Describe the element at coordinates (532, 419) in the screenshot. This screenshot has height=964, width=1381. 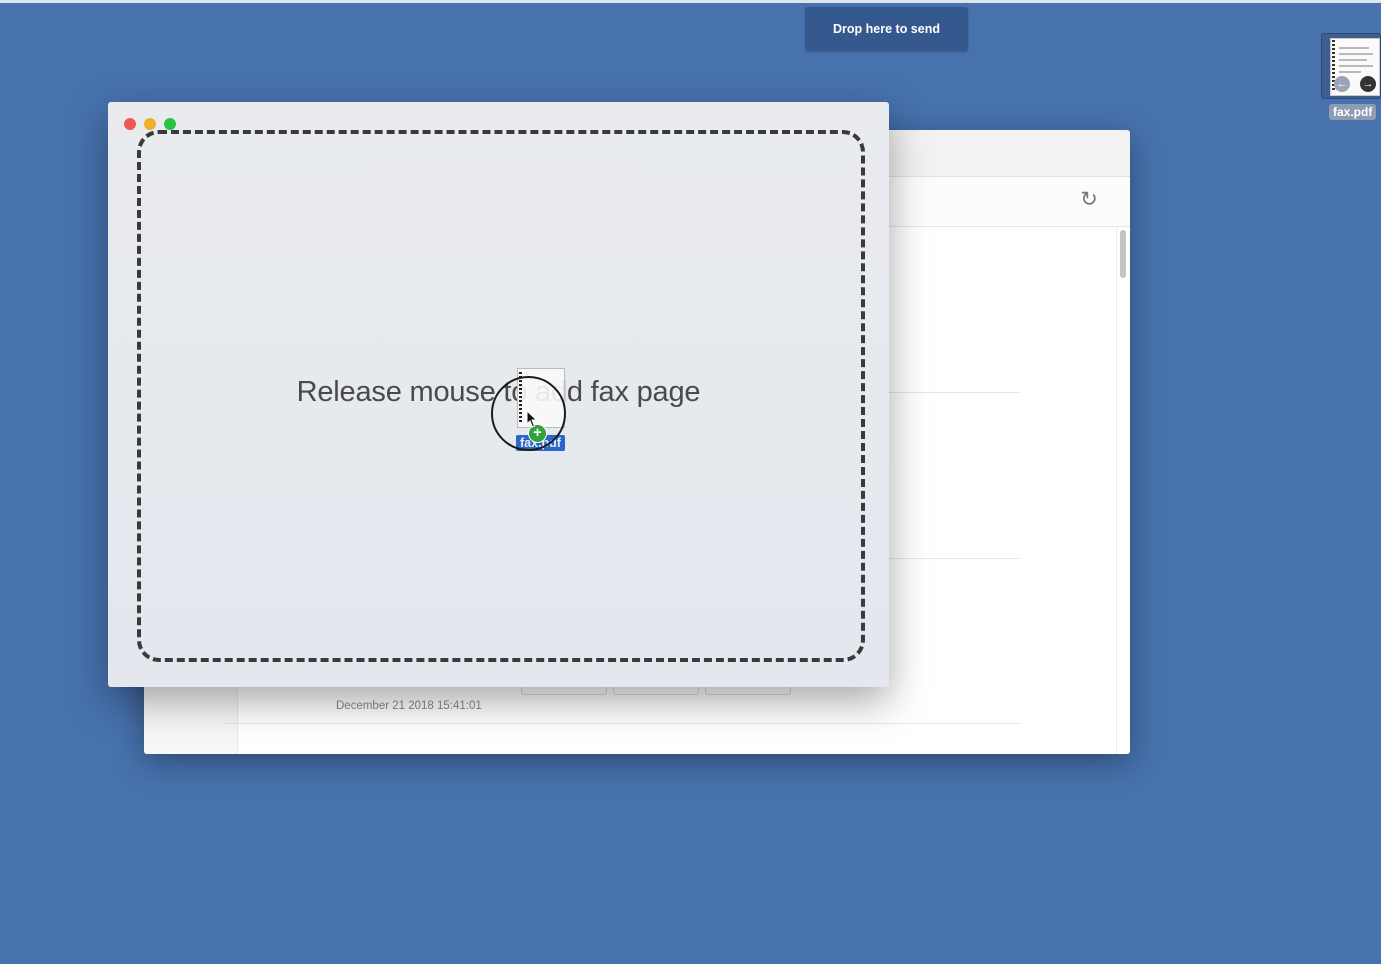
I see `mouse-pointer-icon` at that location.